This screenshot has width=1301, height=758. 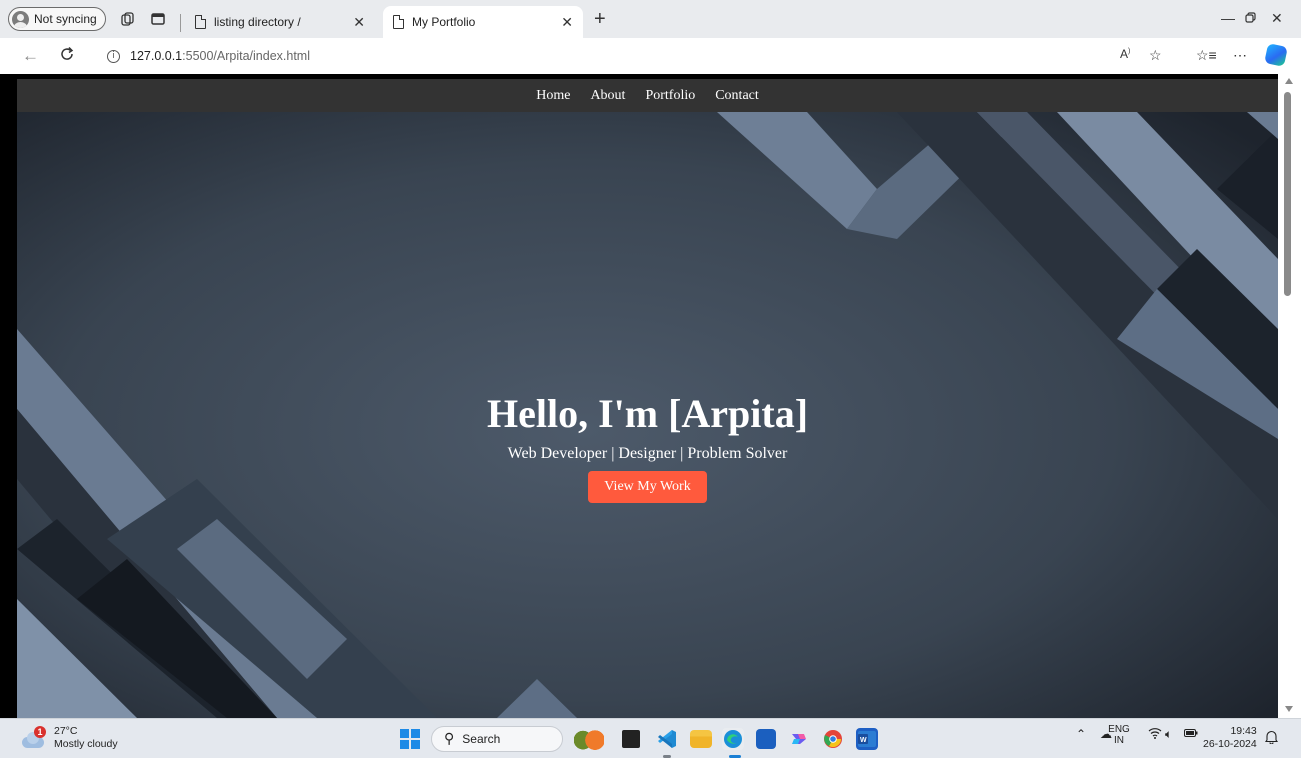 I want to click on minimize-icon: —, so click(x=1228, y=18).